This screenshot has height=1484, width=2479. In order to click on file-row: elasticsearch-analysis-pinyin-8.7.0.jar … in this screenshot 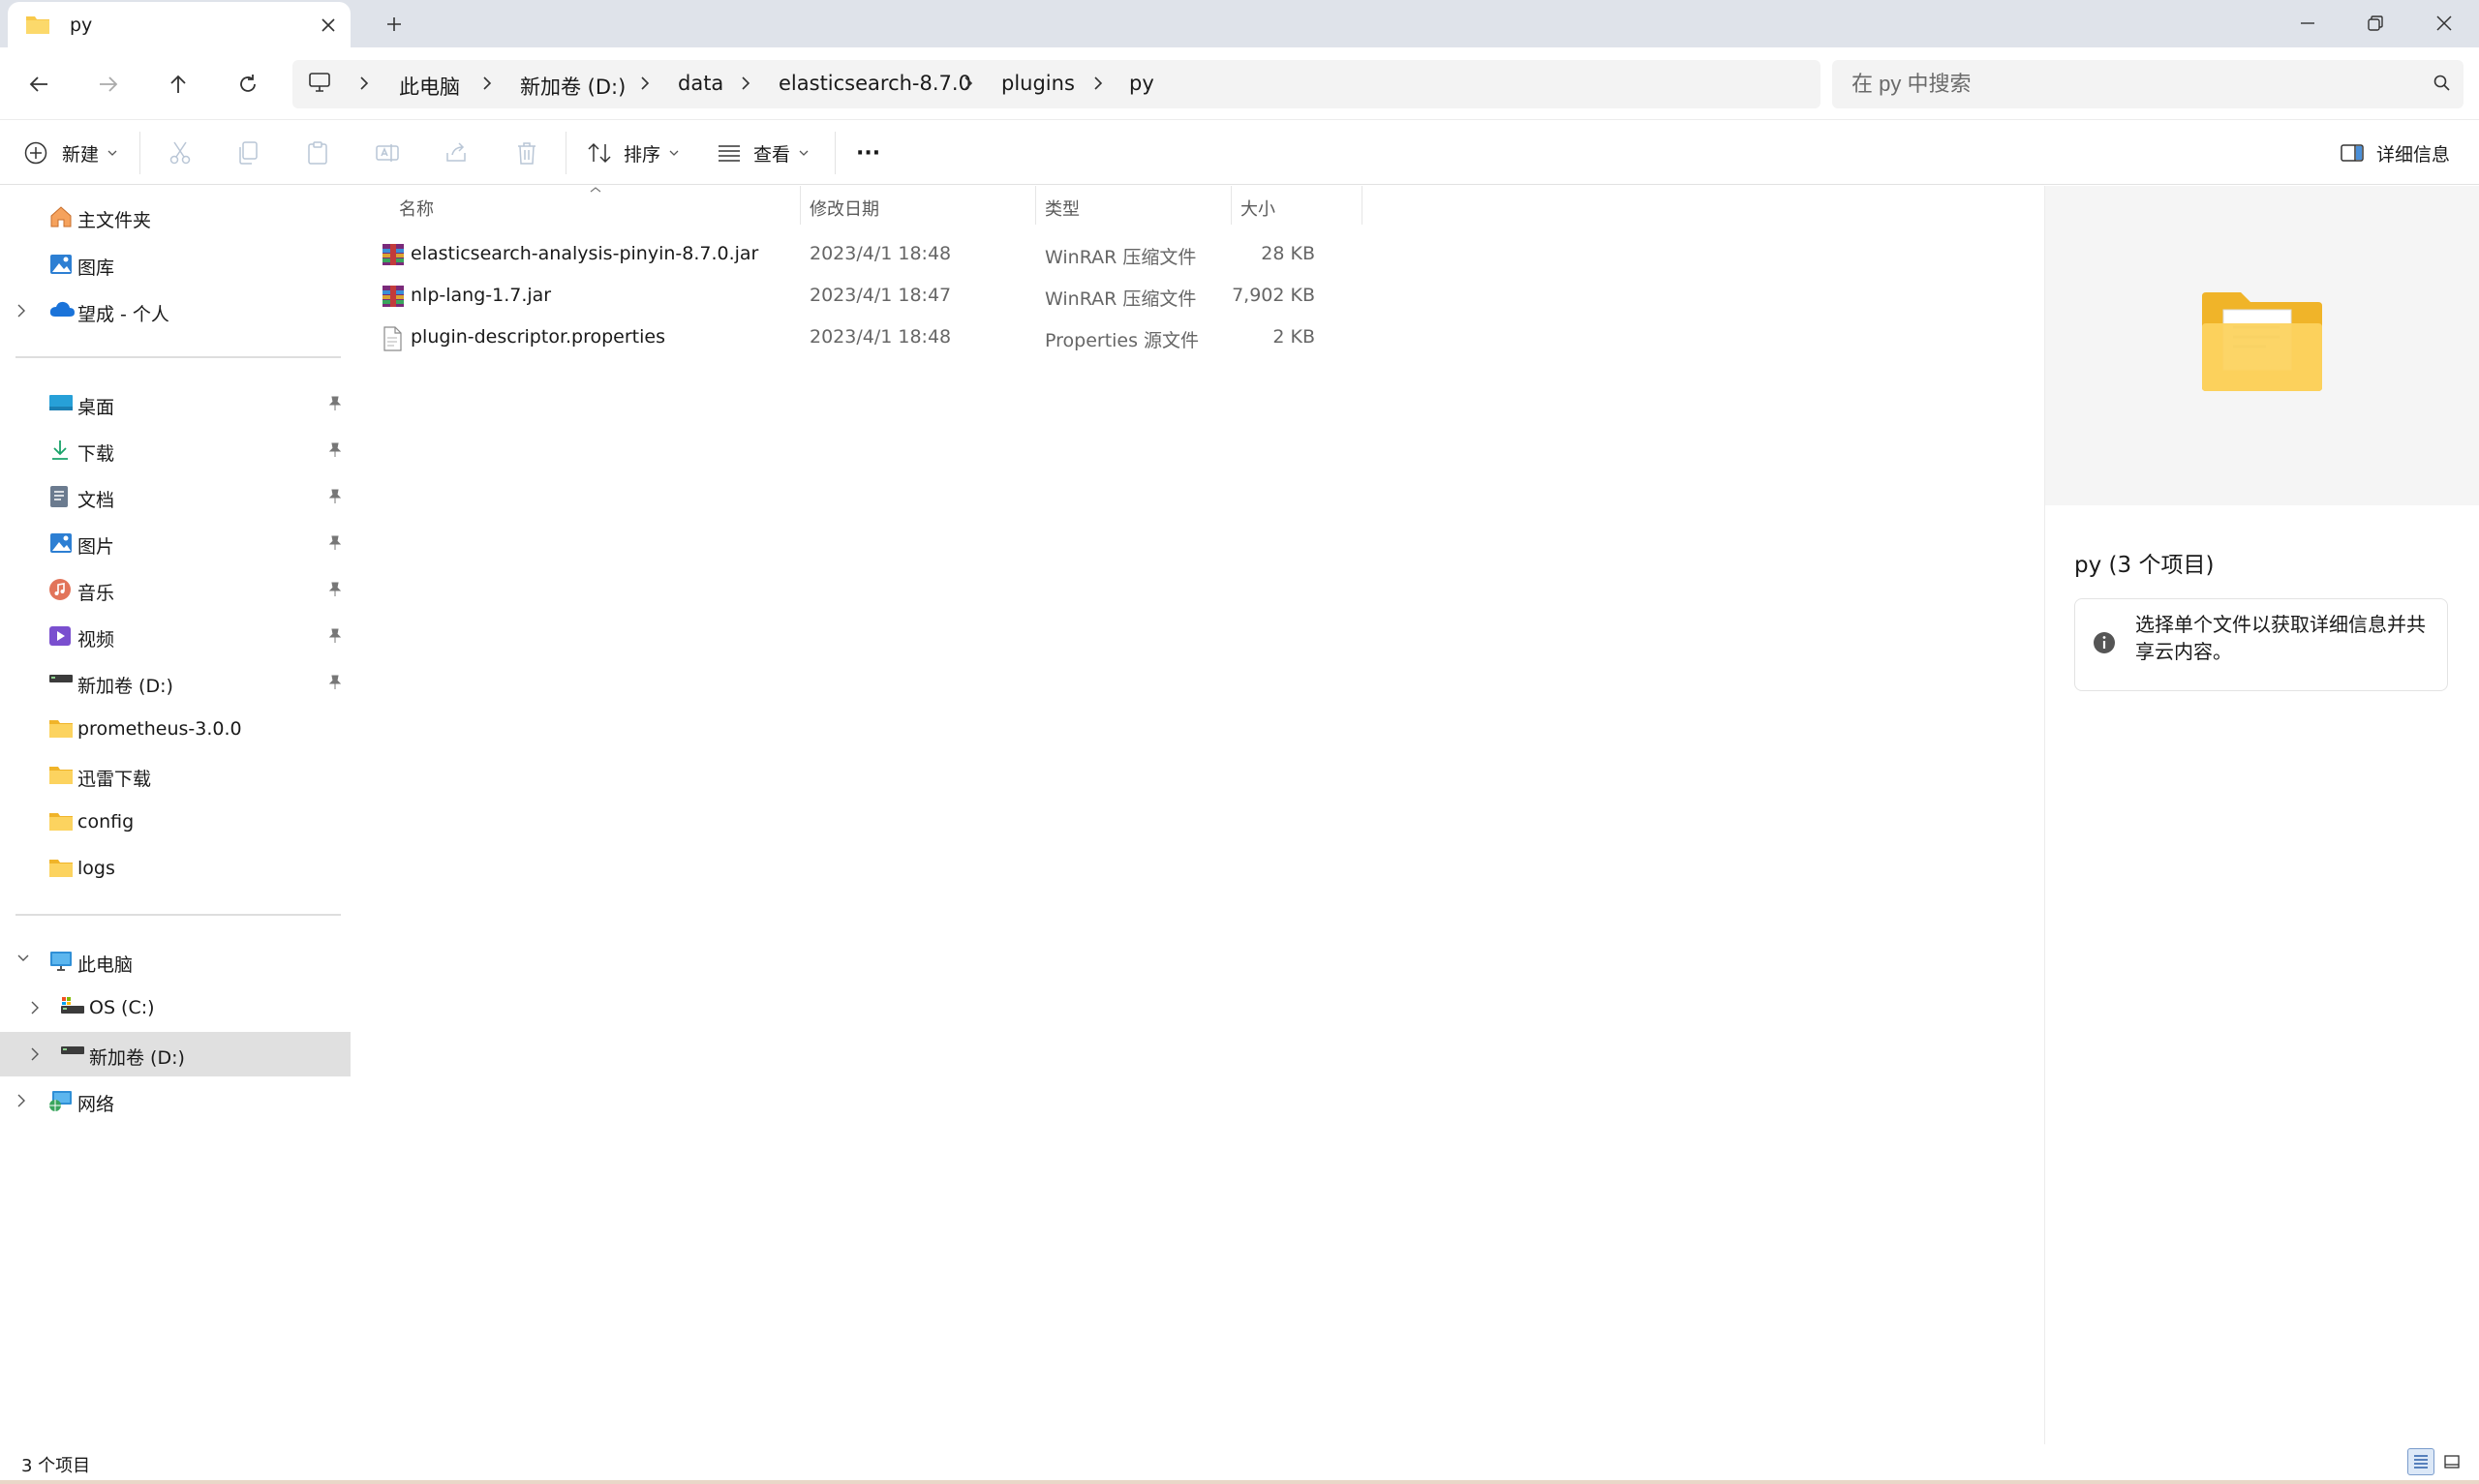, I will do `click(862, 254)`.